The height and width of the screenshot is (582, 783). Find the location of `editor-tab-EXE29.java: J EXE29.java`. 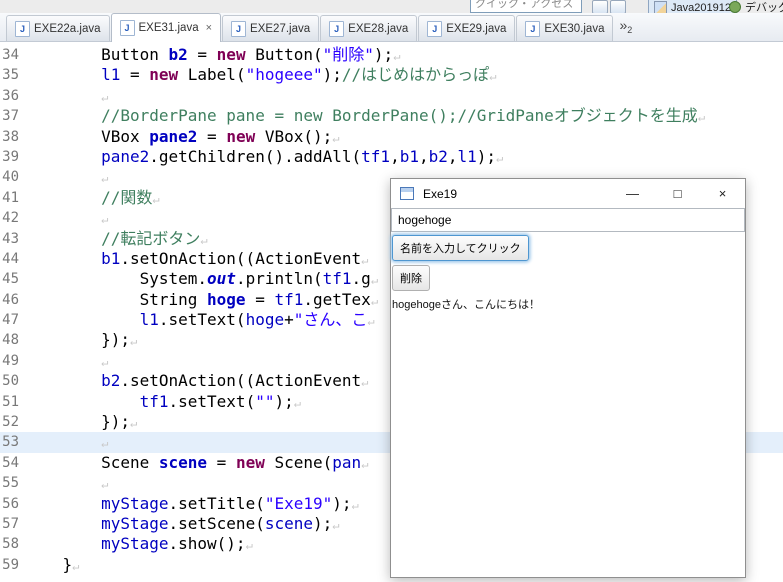

editor-tab-EXE29.java: J EXE29.java is located at coordinates (467, 28).